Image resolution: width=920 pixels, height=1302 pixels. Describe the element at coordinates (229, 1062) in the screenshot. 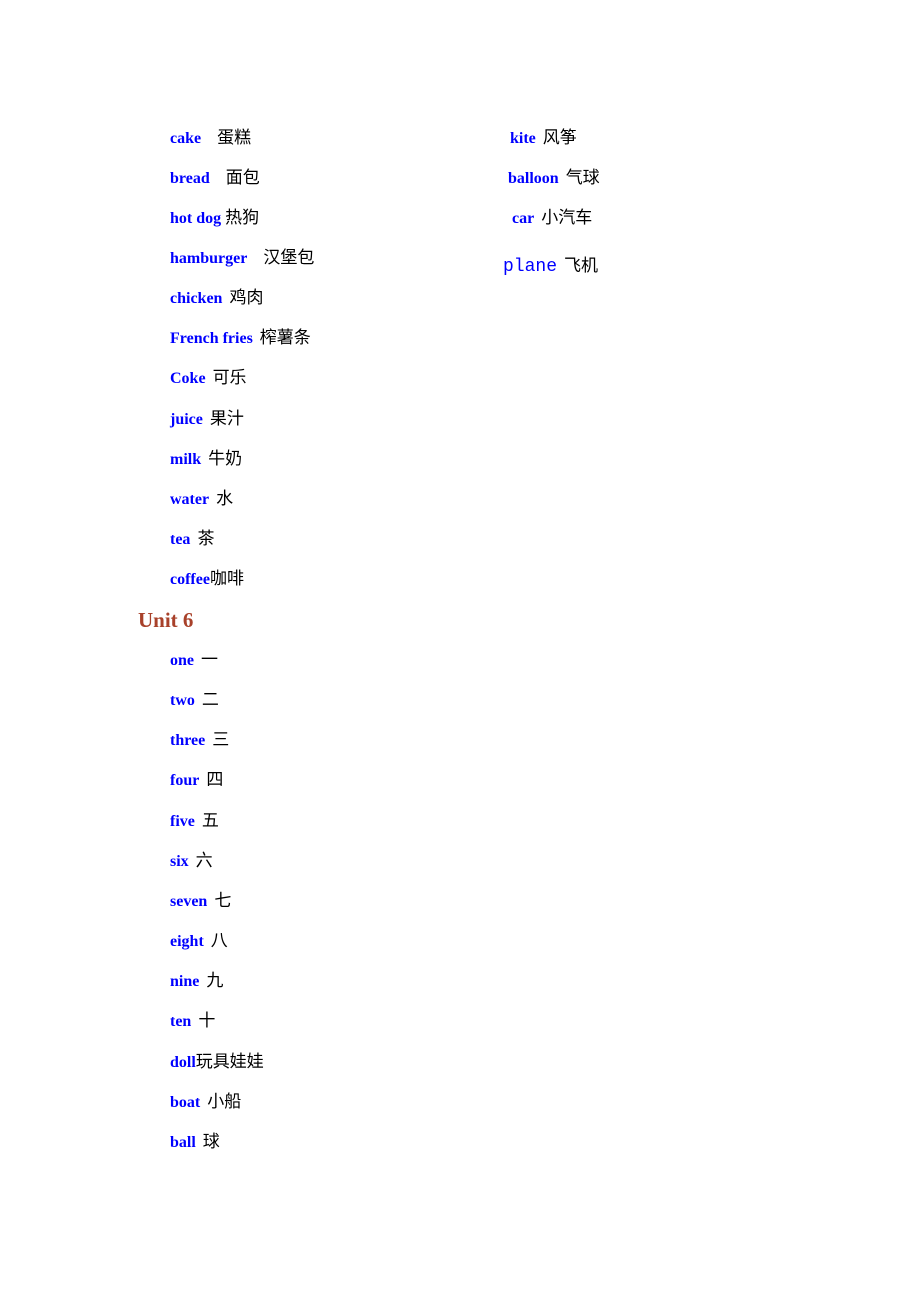

I see `vocab-word-chinese: 玩具娃娃` at that location.